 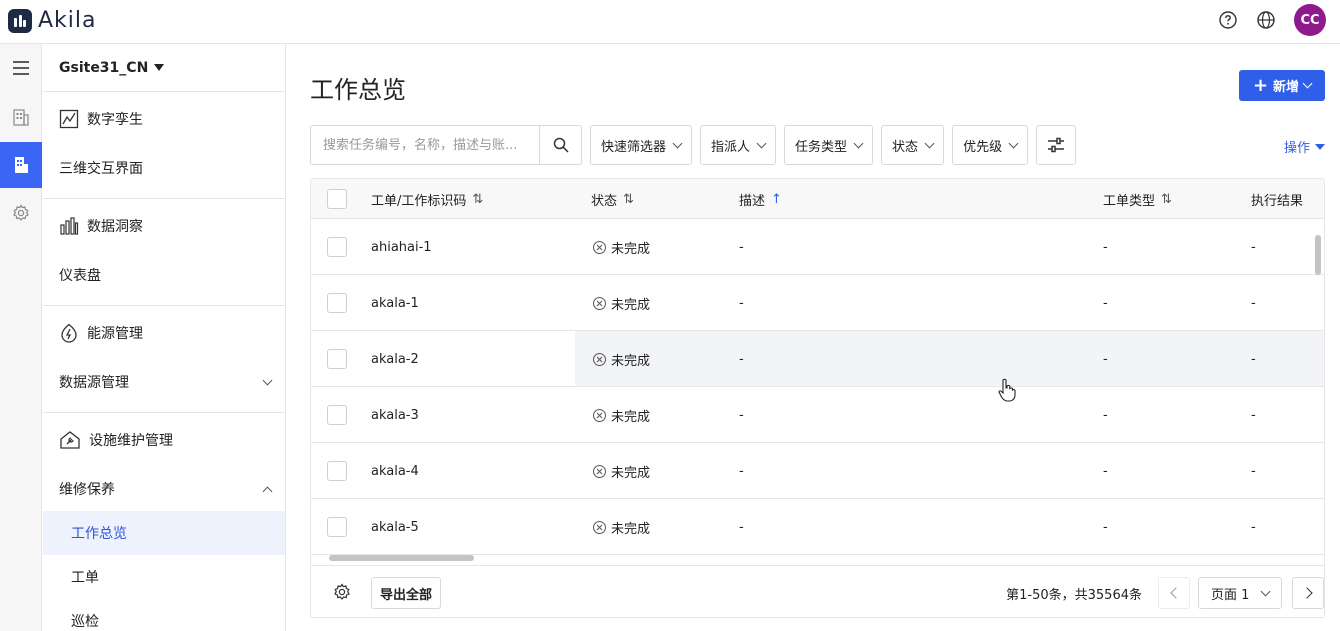 What do you see at coordinates (604, 201) in the screenshot?
I see `column-label: 状态` at bounding box center [604, 201].